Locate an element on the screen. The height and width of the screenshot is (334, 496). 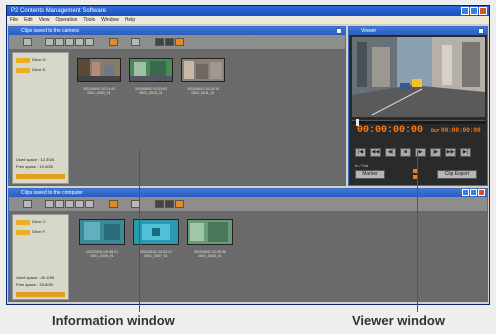
viewer-window-leader-line is located at coordinates (417, 231).